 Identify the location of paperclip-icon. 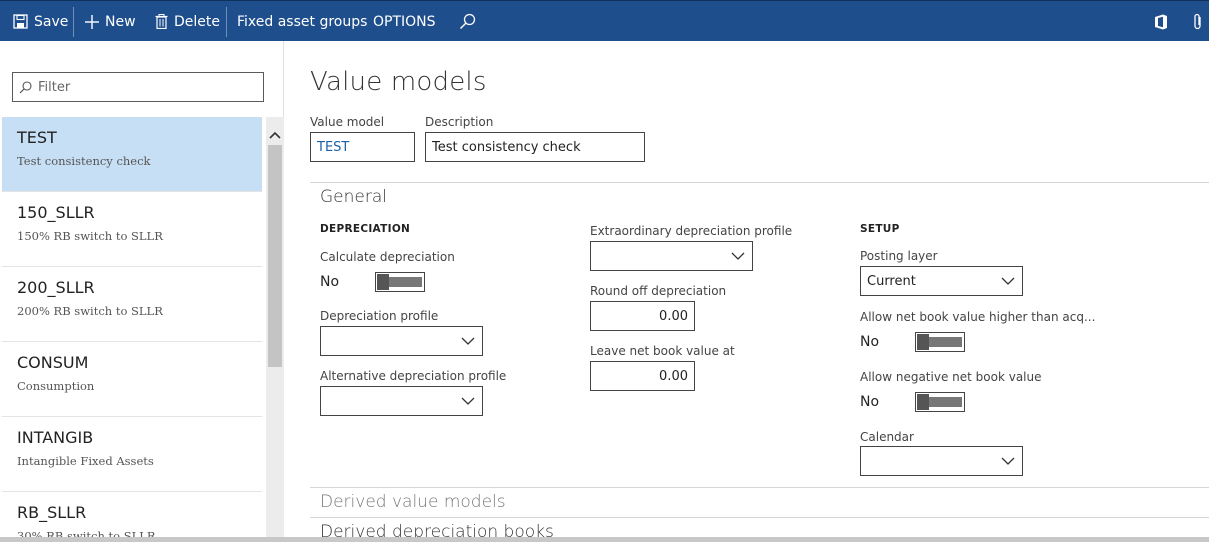
(1197, 21).